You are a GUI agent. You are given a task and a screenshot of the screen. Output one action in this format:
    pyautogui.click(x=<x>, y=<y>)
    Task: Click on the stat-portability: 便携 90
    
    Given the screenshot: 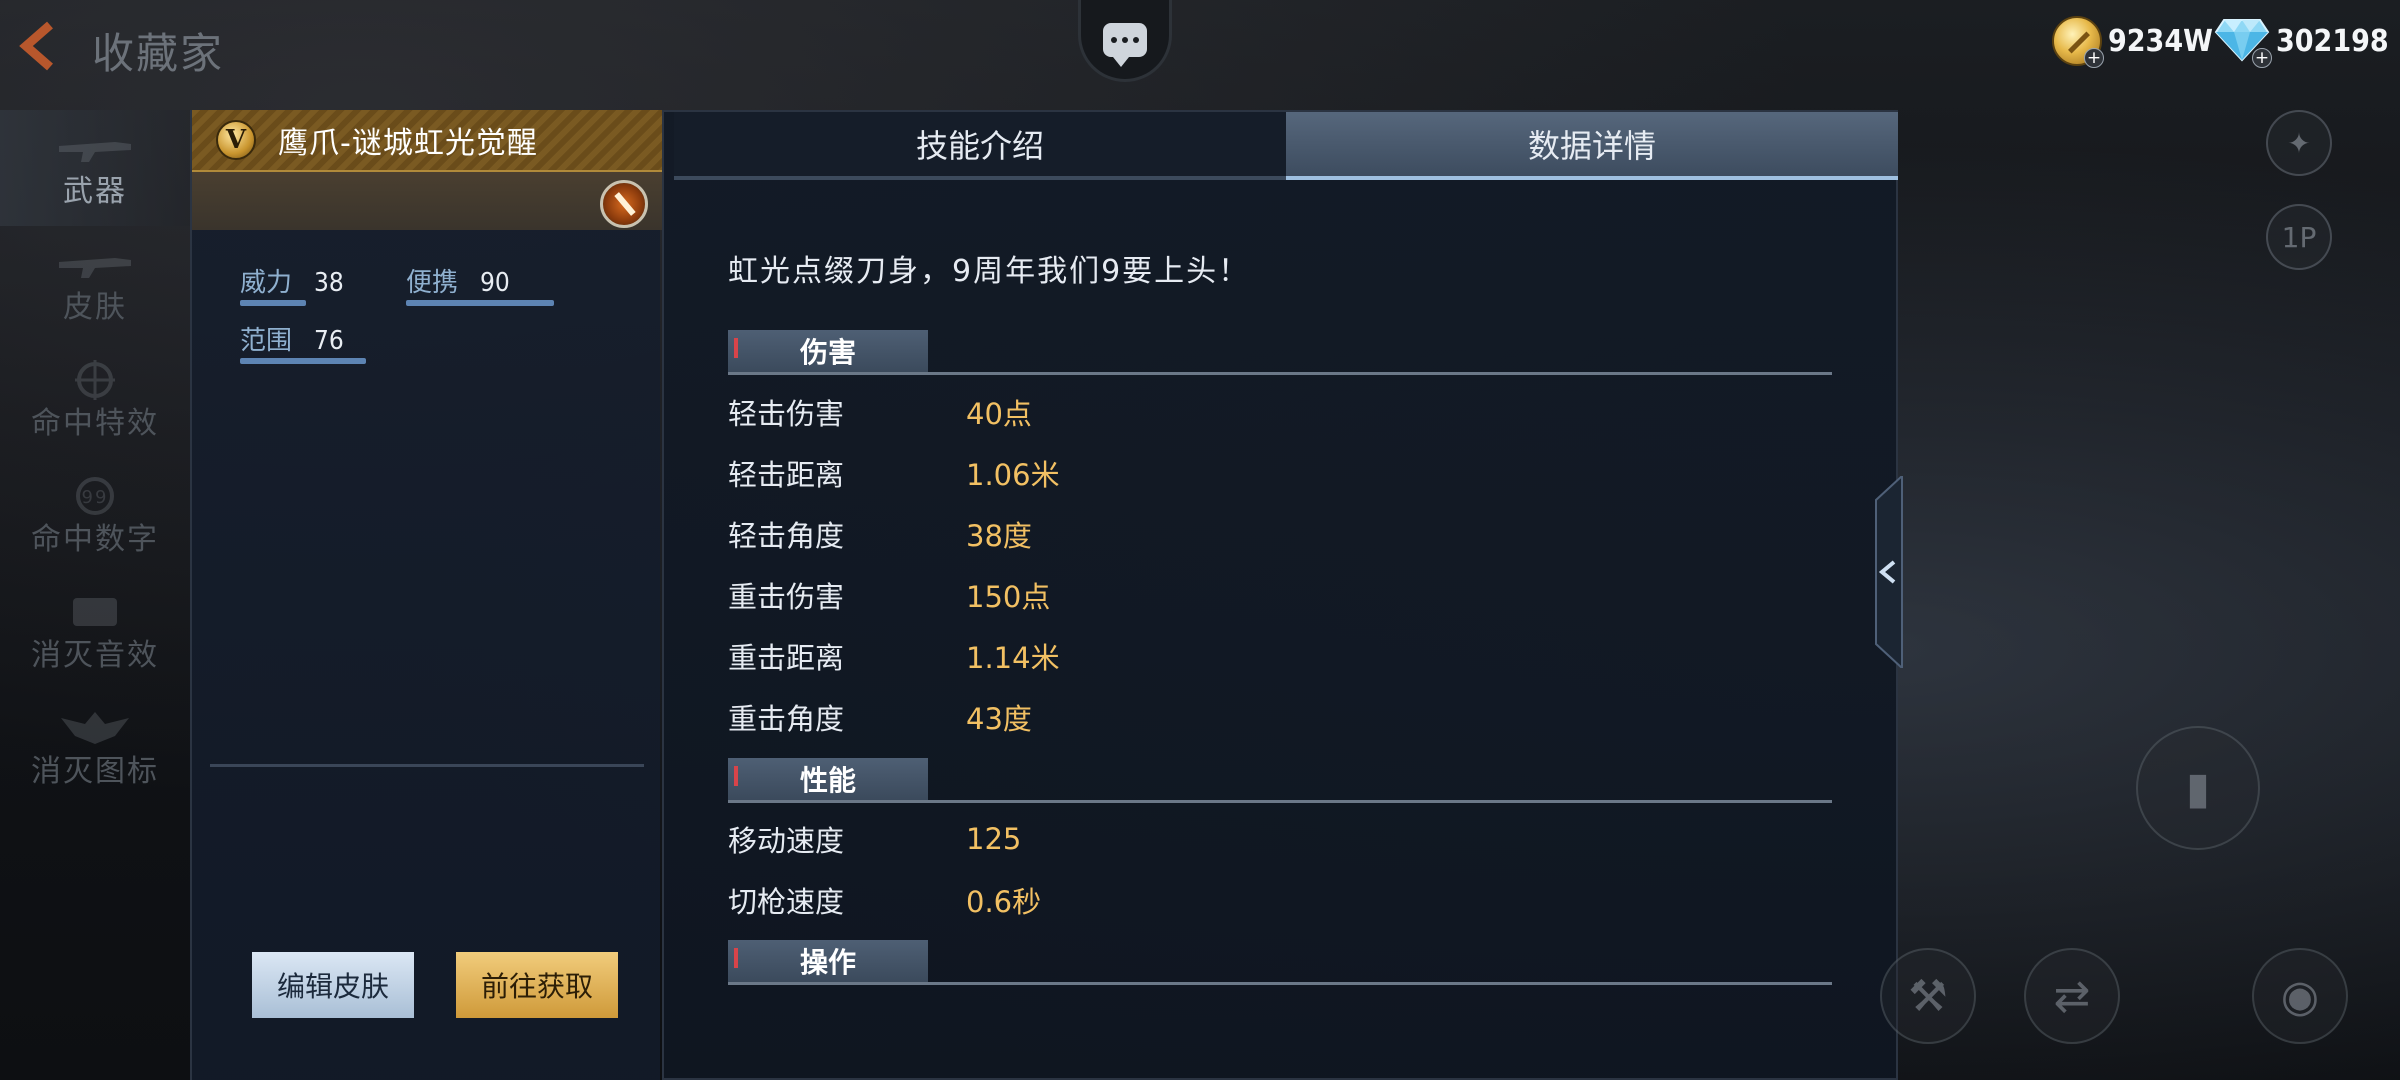 What is the action you would take?
    pyautogui.click(x=480, y=284)
    